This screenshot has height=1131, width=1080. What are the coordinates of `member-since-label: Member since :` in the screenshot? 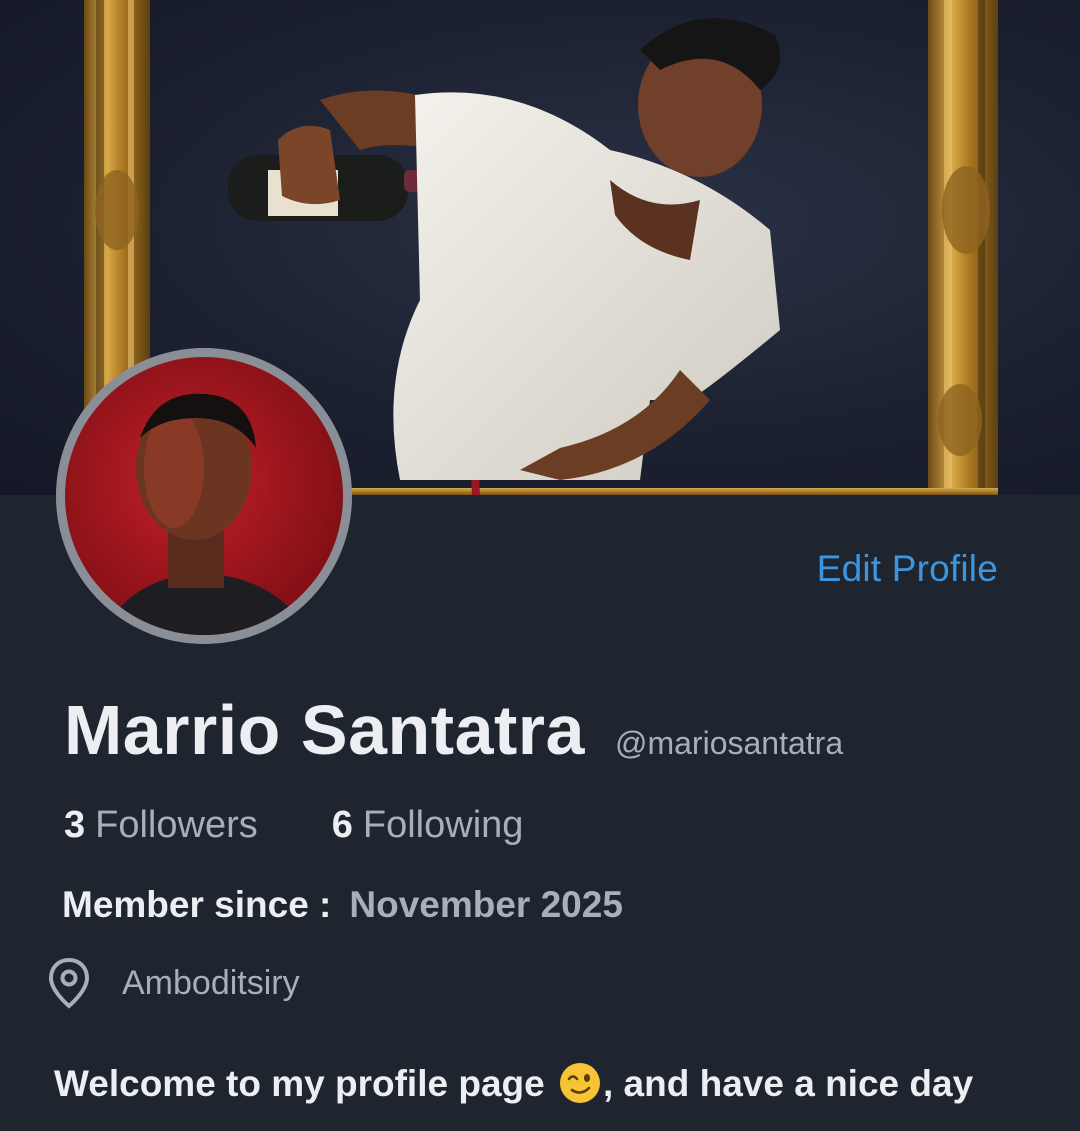 It's located at (197, 904).